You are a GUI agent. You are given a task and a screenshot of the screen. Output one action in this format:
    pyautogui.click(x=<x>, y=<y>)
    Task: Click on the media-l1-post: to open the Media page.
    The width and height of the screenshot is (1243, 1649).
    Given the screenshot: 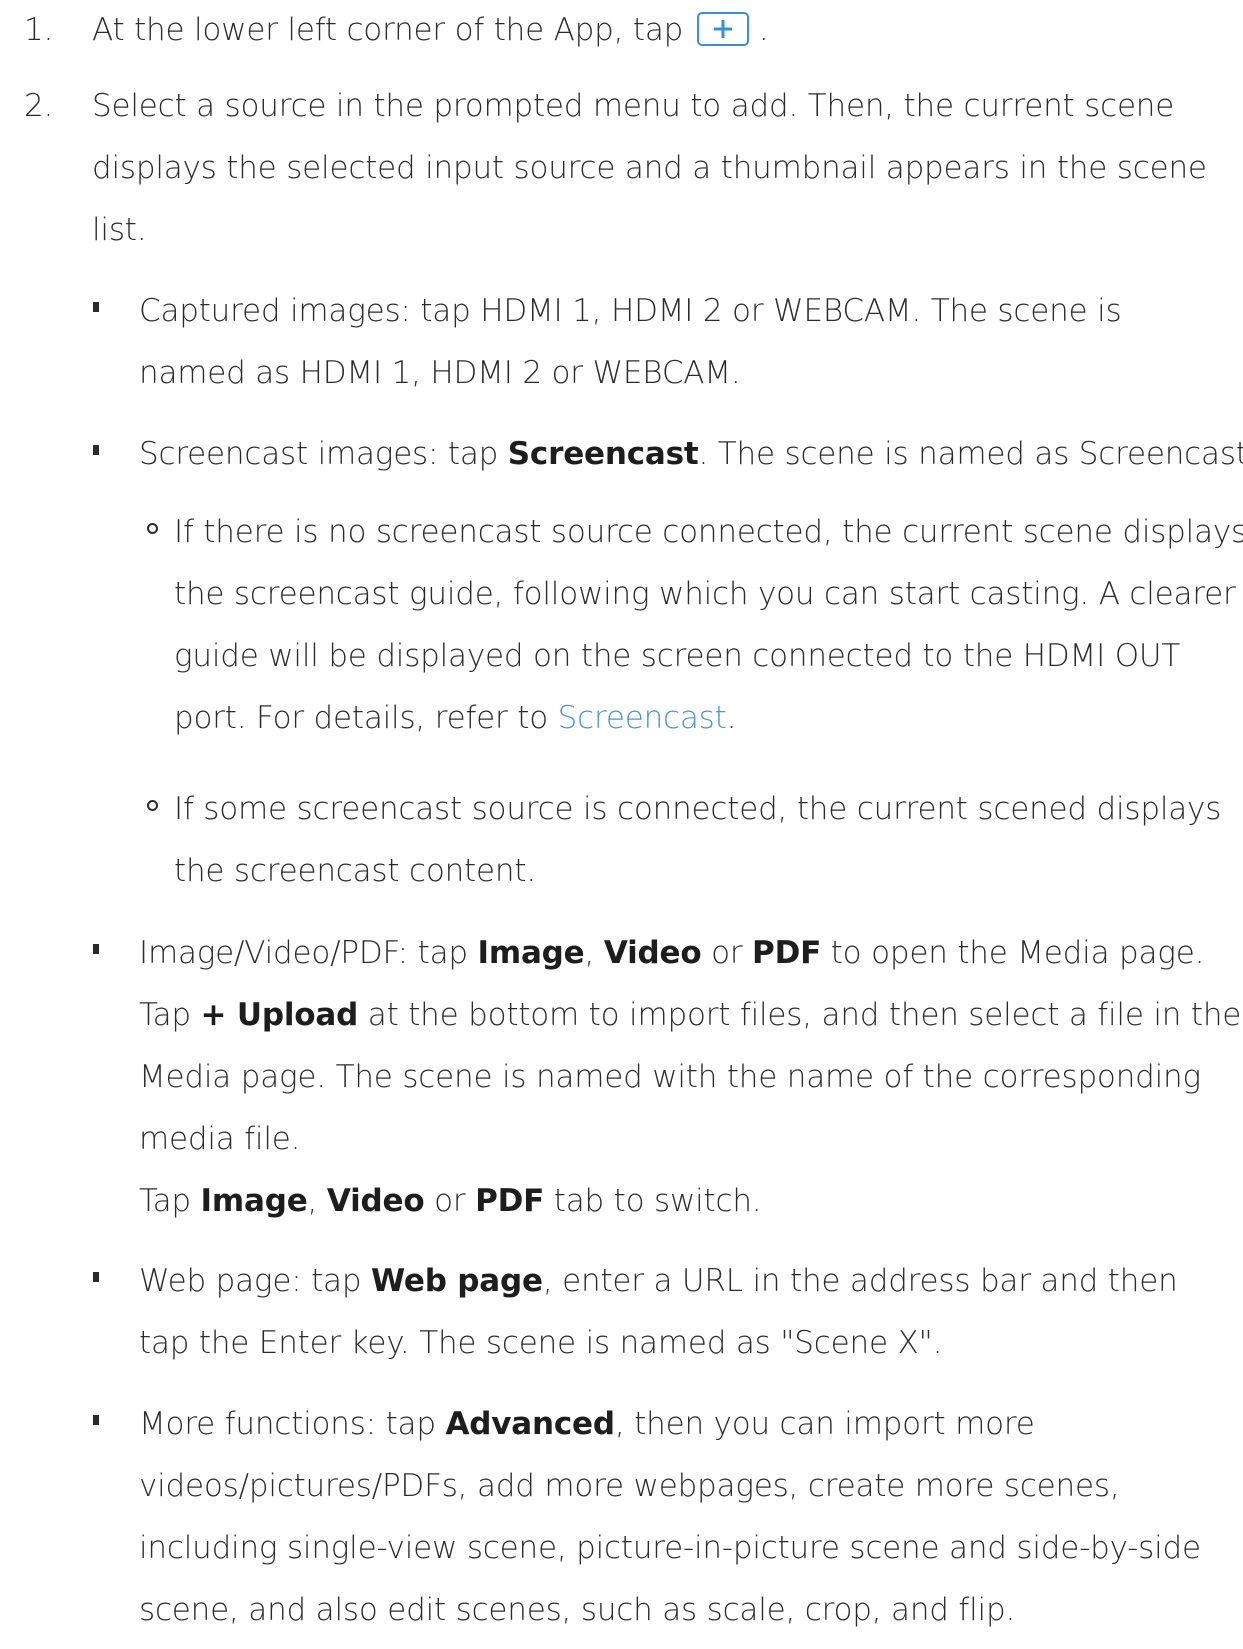 What is the action you would take?
    pyautogui.click(x=1013, y=953)
    